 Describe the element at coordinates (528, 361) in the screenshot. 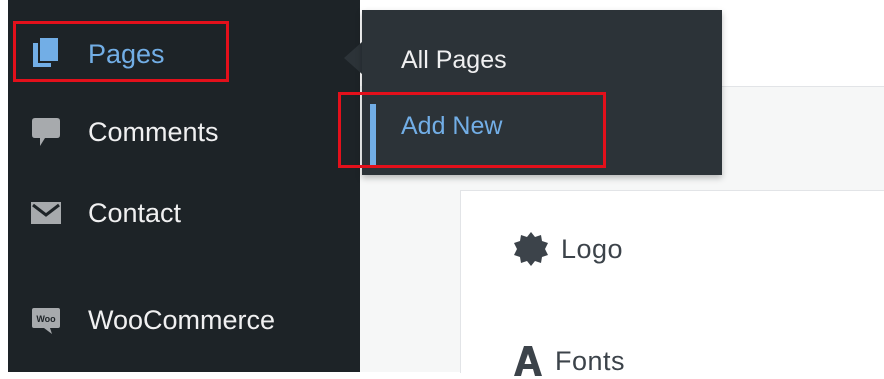

I see `font-icon` at that location.